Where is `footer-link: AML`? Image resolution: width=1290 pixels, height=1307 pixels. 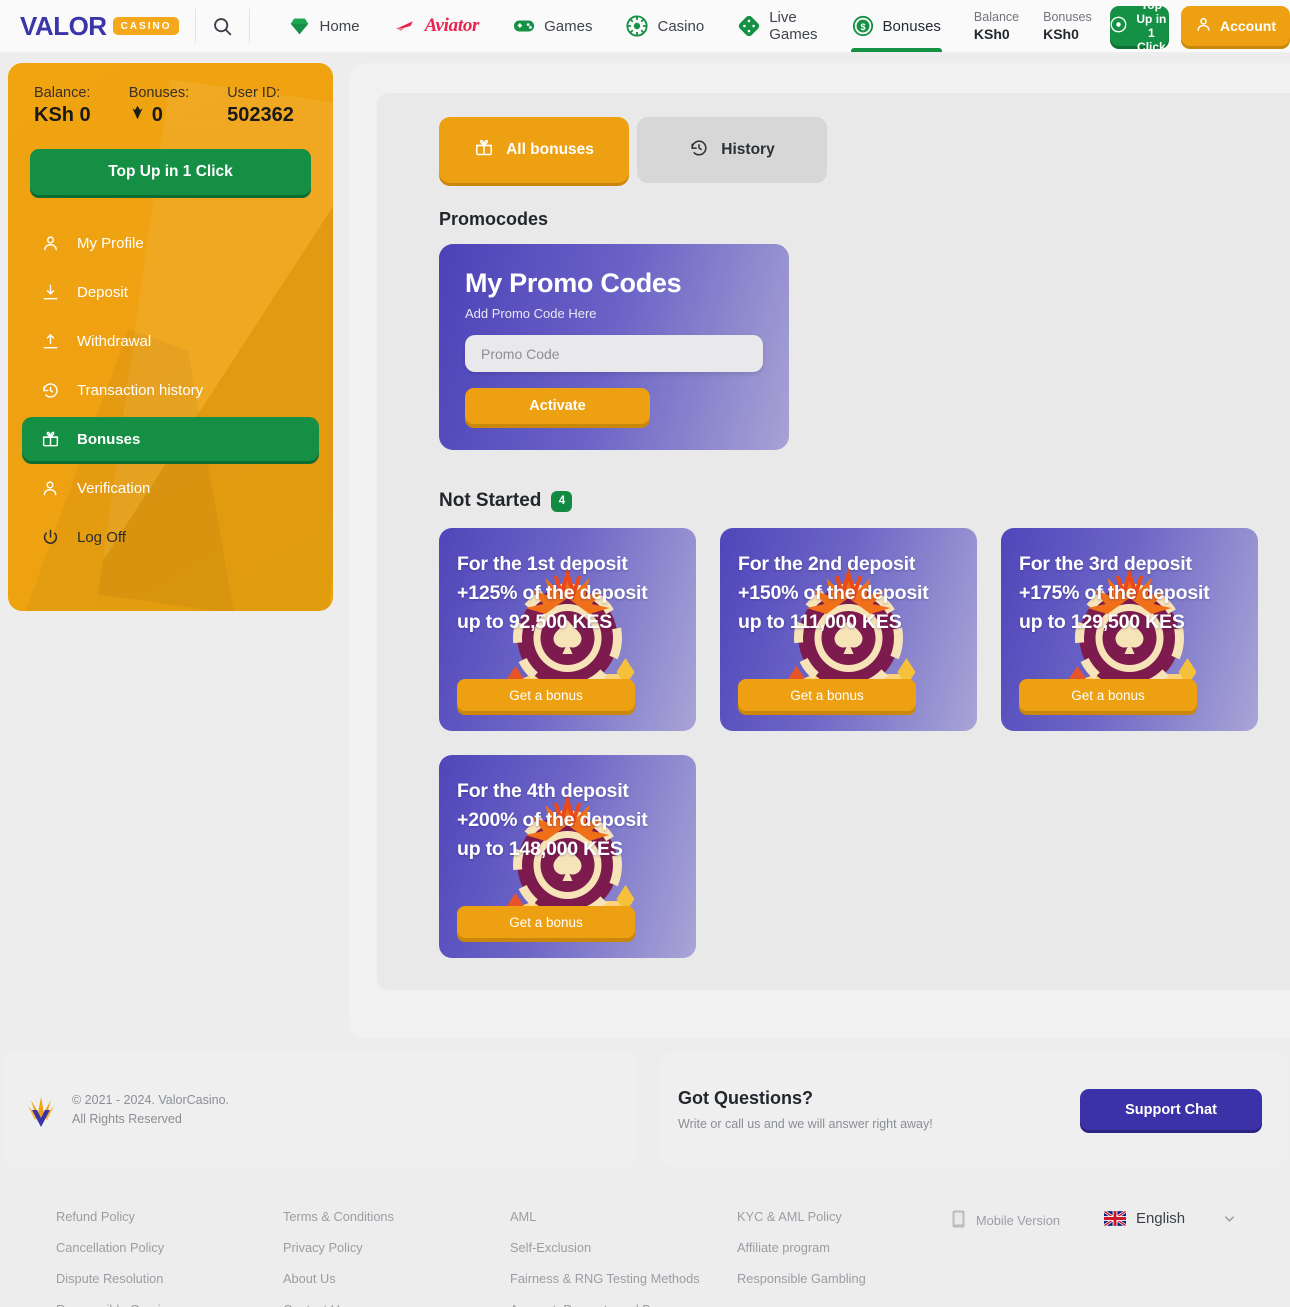 footer-link: AML is located at coordinates (623, 1216).